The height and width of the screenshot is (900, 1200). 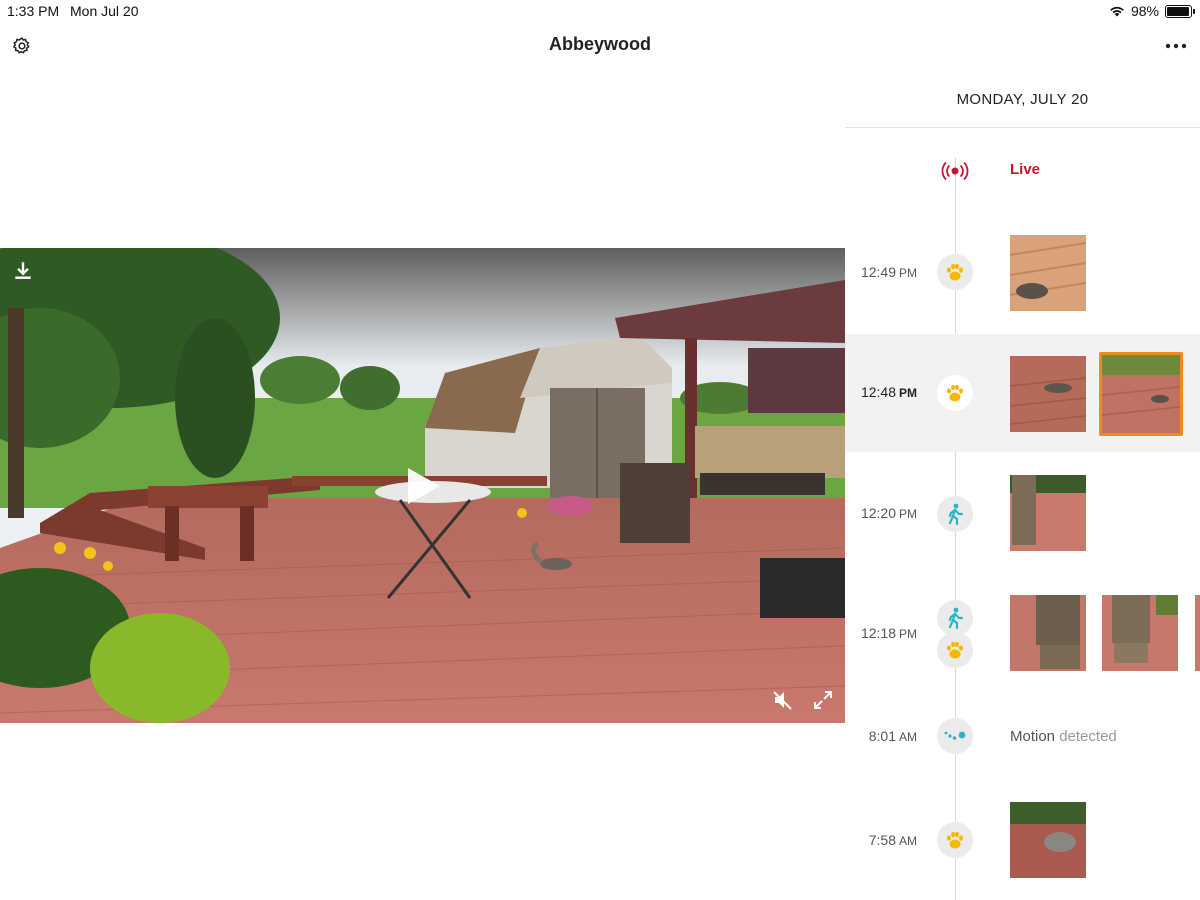 I want to click on live-broadcast-icon, so click(x=955, y=171).